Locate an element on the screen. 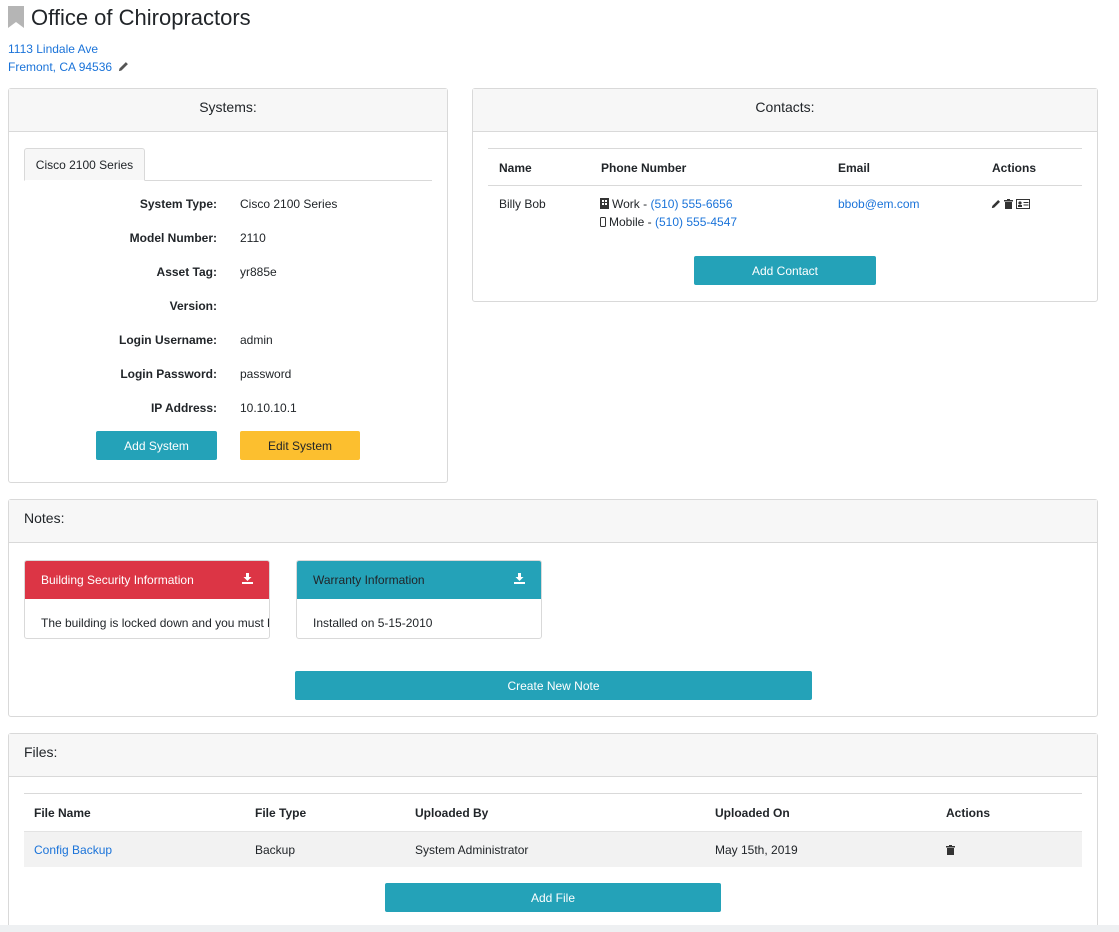 The width and height of the screenshot is (1119, 932). uploaded-on: May 15th, 2019 is located at coordinates (756, 850).